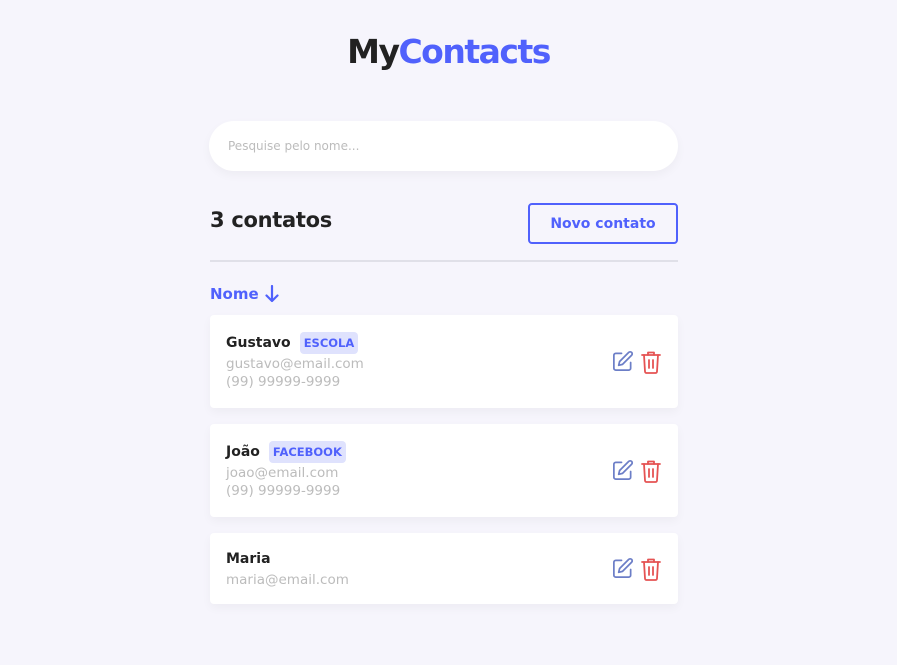 Image resolution: width=897 pixels, height=665 pixels. I want to click on contact-email: maria@email.com, so click(287, 580).